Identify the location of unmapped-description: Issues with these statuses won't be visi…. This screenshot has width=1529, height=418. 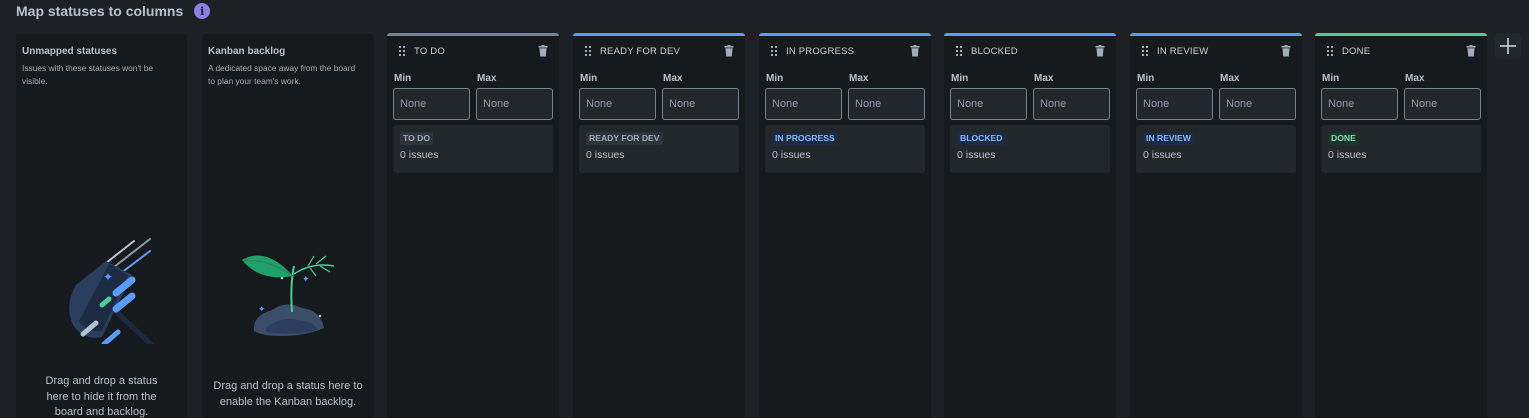
(88, 74).